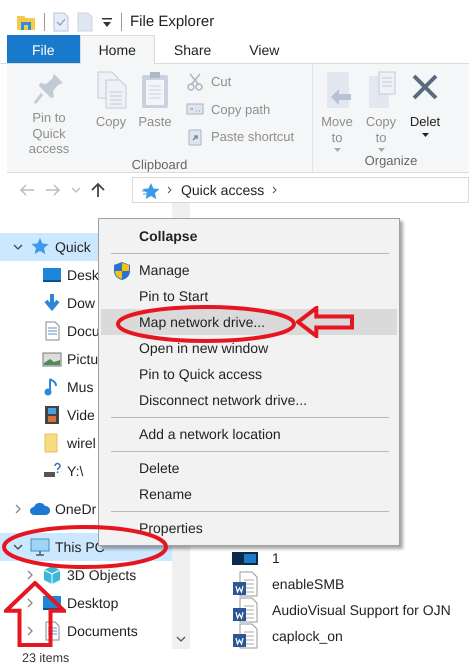 This screenshot has height=669, width=469. Describe the element at coordinates (239, 109) in the screenshot. I see `ribbon-button: Copy path` at that location.